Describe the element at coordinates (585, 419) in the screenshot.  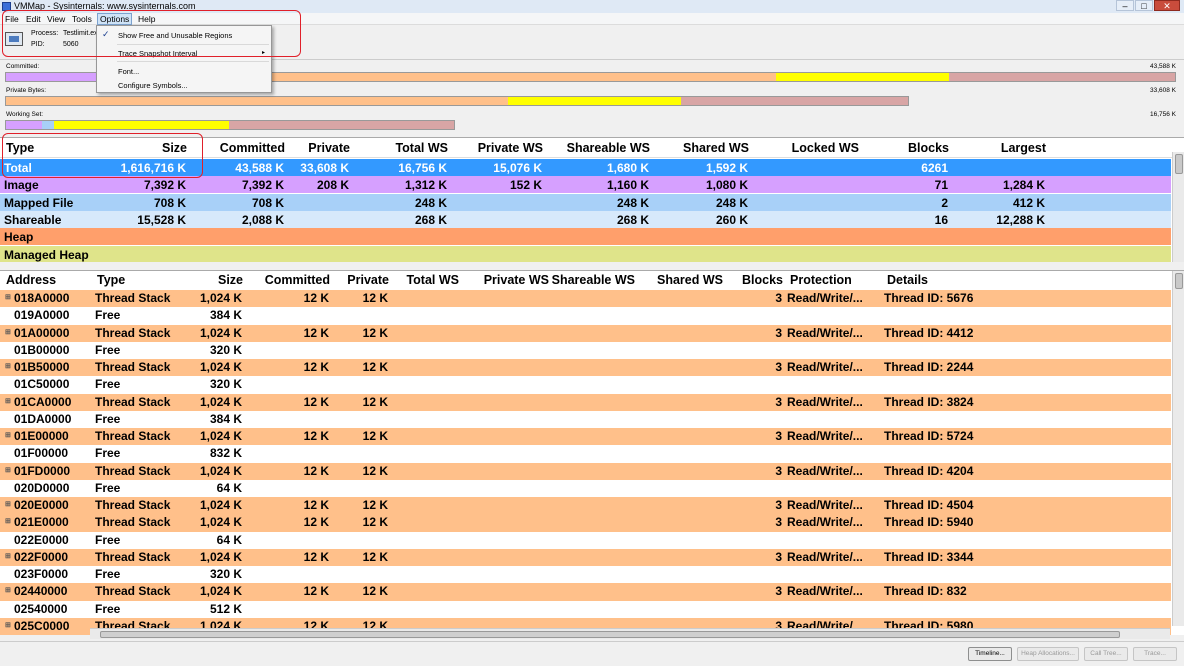
I see `table-row: 01DA0000 Free 384 K` at that location.